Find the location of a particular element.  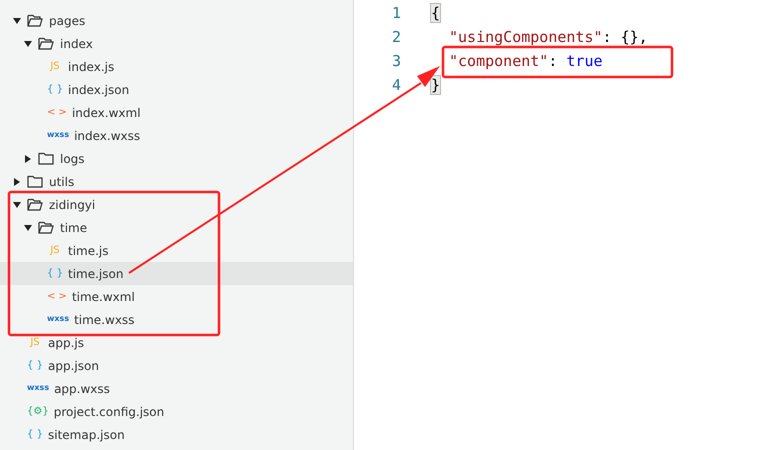

file-name: time.js is located at coordinates (88, 251).